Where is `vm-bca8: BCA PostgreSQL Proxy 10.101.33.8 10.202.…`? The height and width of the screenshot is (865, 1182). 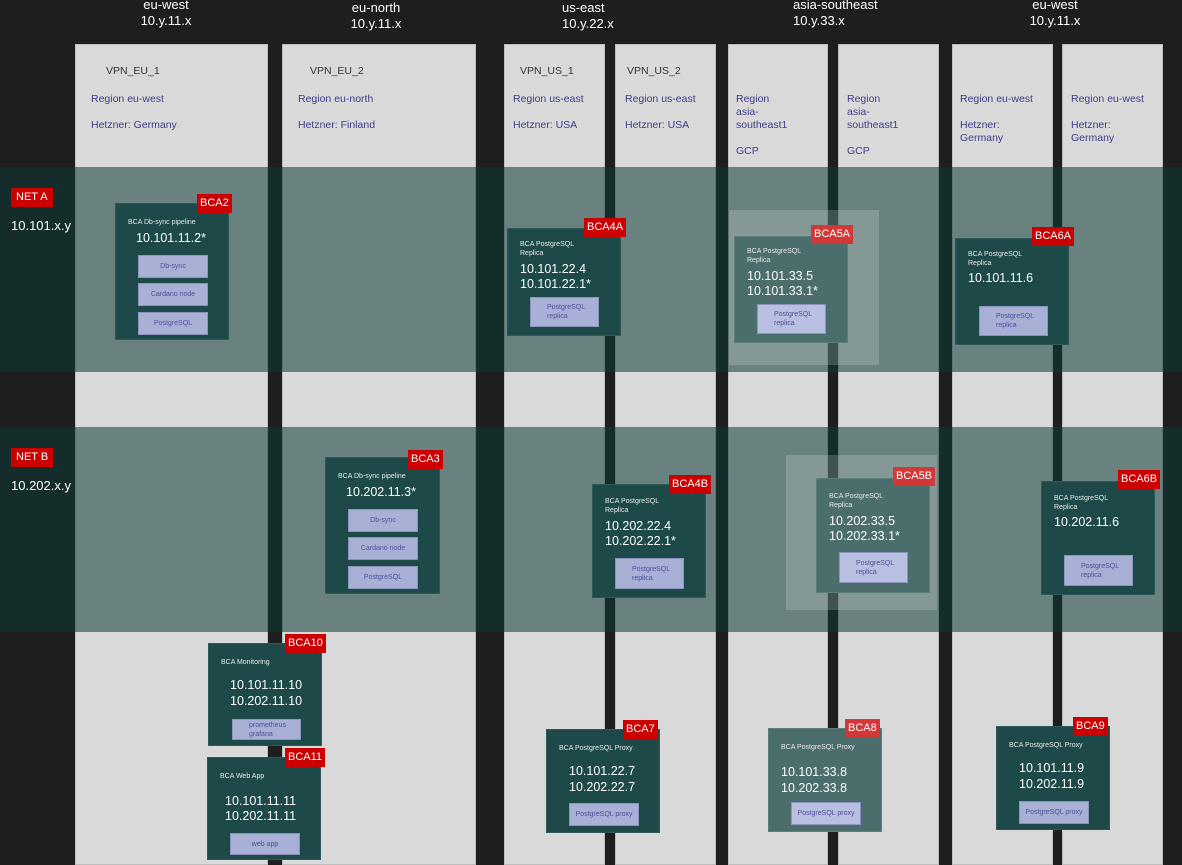 vm-bca8: BCA PostgreSQL Proxy 10.101.33.8 10.202.… is located at coordinates (825, 780).